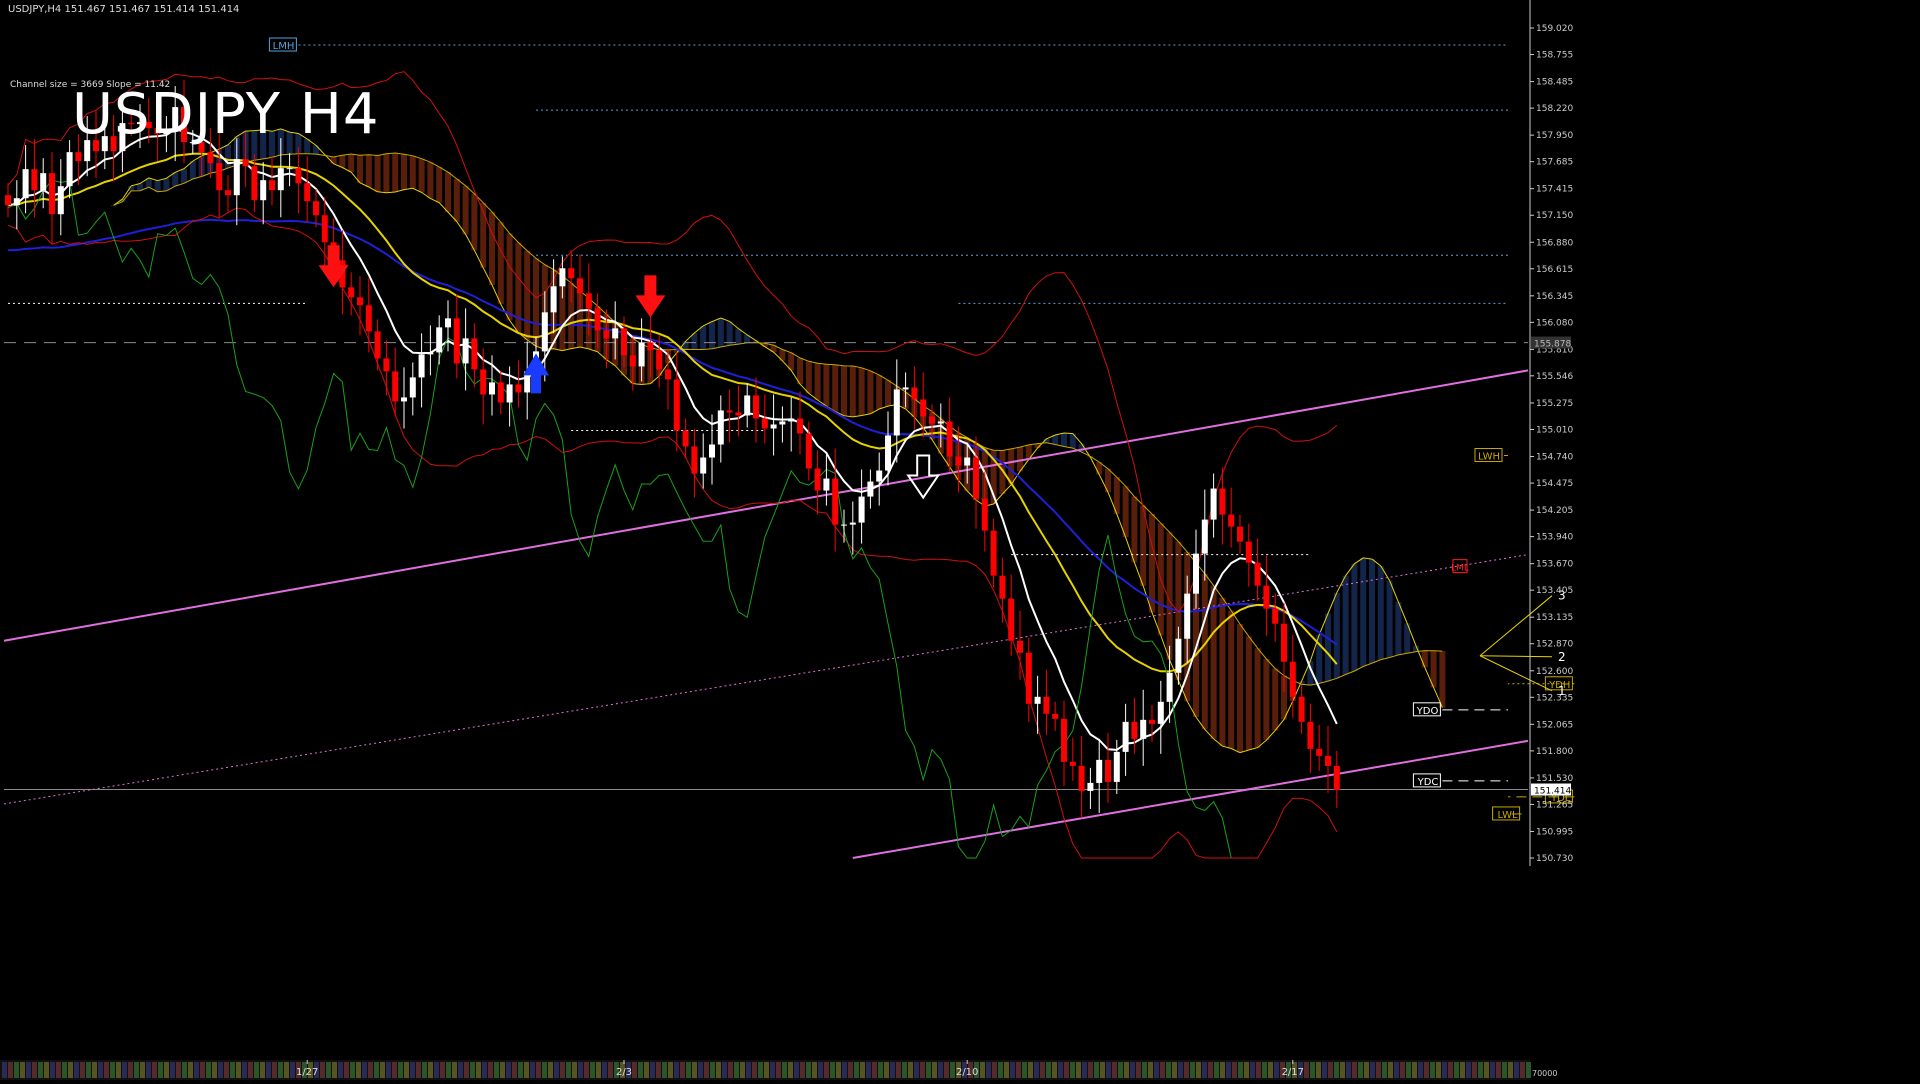 The width and height of the screenshot is (1920, 1084). Describe the element at coordinates (1554, 243) in the screenshot. I see `price-tick-label: 156.880` at that location.